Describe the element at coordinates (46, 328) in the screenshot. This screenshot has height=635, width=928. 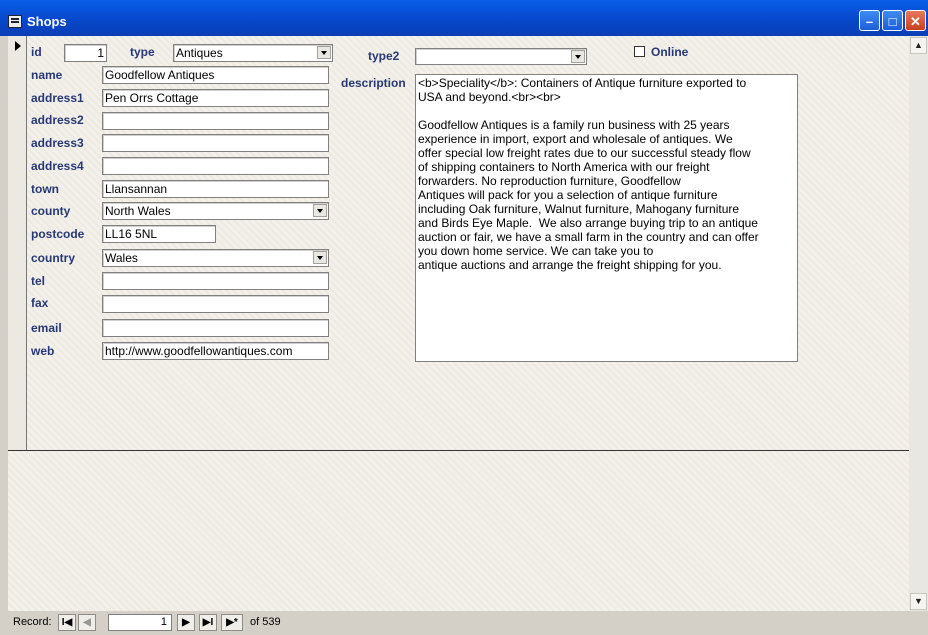
I see `email-label: email` at that location.